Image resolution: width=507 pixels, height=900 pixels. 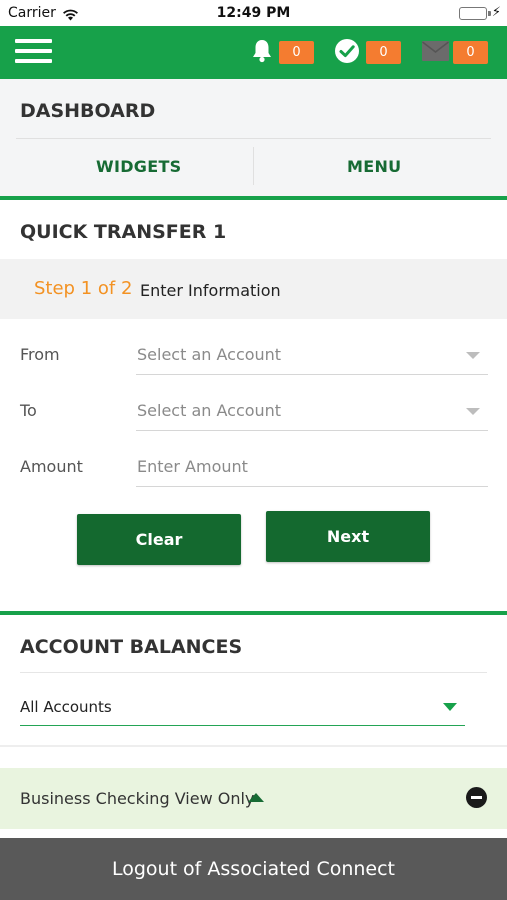 I want to click on account-group-label: Business Checking View Only, so click(x=137, y=798).